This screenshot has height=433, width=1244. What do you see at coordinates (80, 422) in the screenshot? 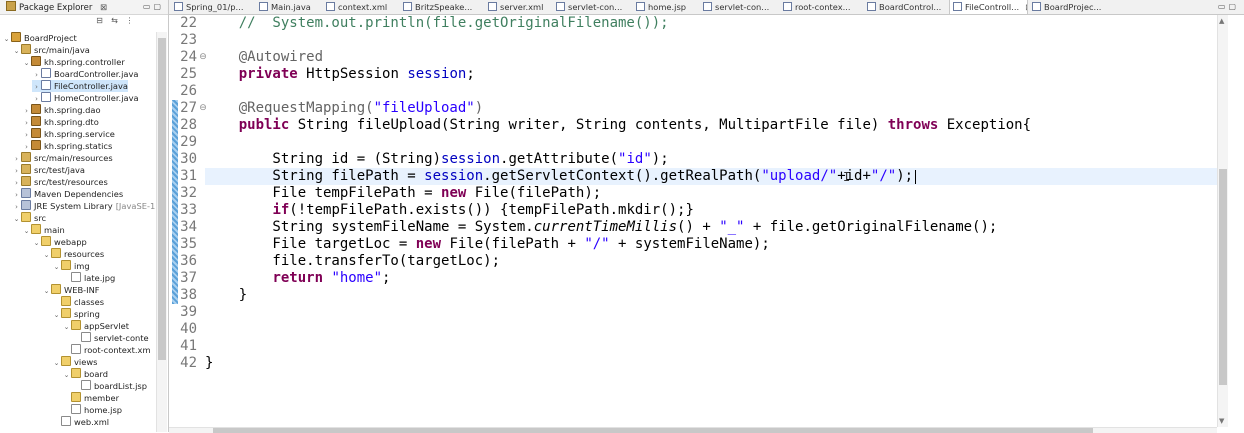
I see `tree-item: web.xml` at bounding box center [80, 422].